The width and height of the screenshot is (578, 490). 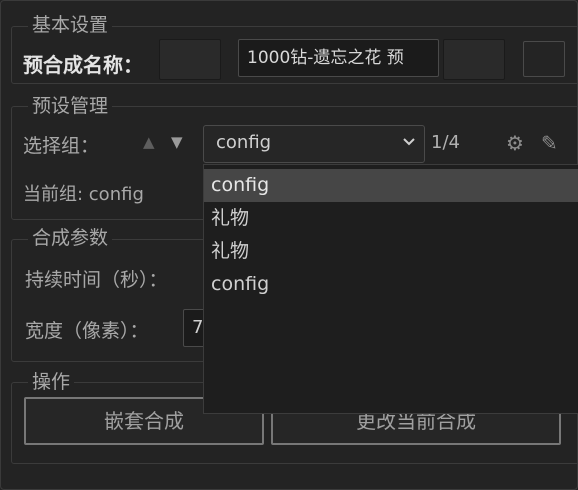 What do you see at coordinates (549, 143) in the screenshot?
I see `edit-pencil-icon: ✎` at bounding box center [549, 143].